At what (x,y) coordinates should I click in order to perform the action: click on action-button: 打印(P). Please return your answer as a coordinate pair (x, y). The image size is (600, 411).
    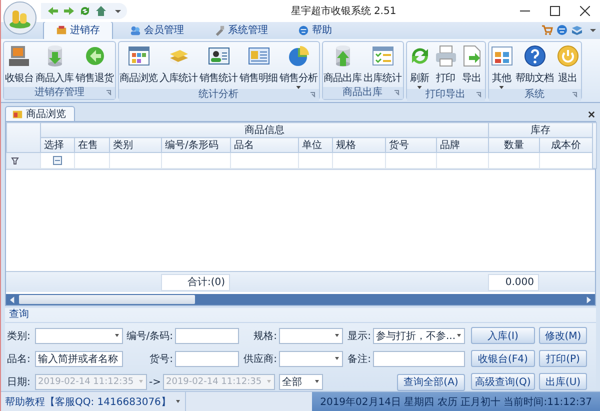
    Looking at the image, I should click on (563, 359).